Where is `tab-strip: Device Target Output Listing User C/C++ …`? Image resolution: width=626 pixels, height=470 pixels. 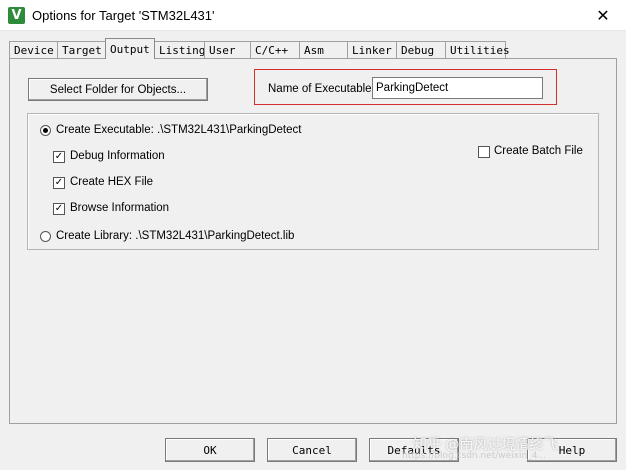 tab-strip: Device Target Output Listing User C/C++ … is located at coordinates (259, 48).